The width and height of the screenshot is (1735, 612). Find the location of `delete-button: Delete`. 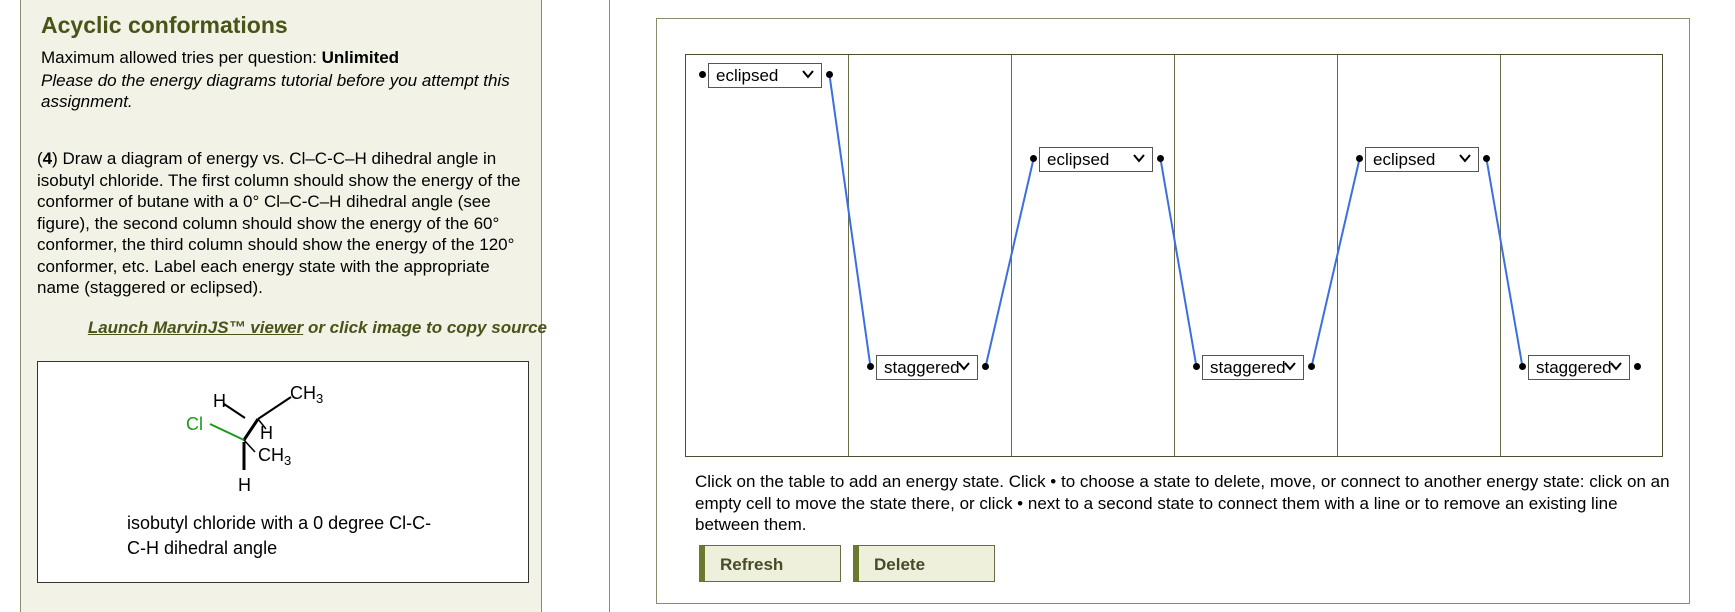

delete-button: Delete is located at coordinates (924, 563).